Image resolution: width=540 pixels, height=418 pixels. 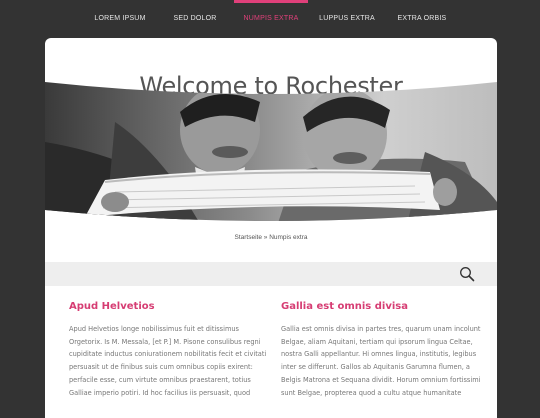 I want to click on search-icon, so click(x=467, y=274).